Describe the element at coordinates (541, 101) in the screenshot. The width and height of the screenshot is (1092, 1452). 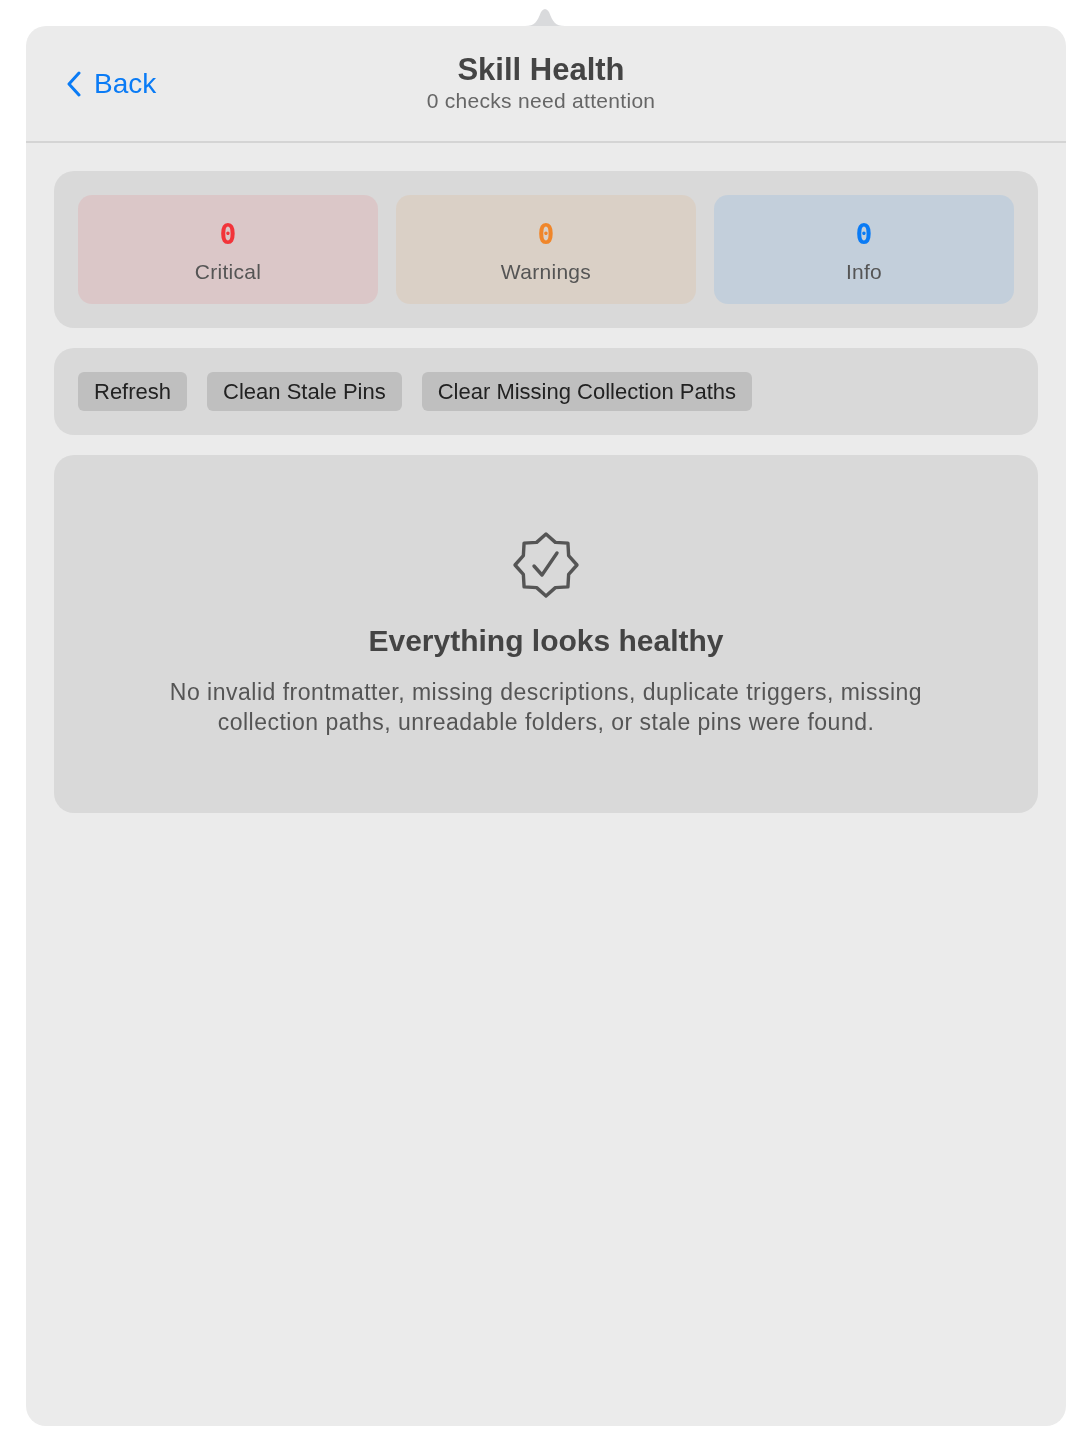
I see `page-subtitle: 0 checks need attention` at that location.